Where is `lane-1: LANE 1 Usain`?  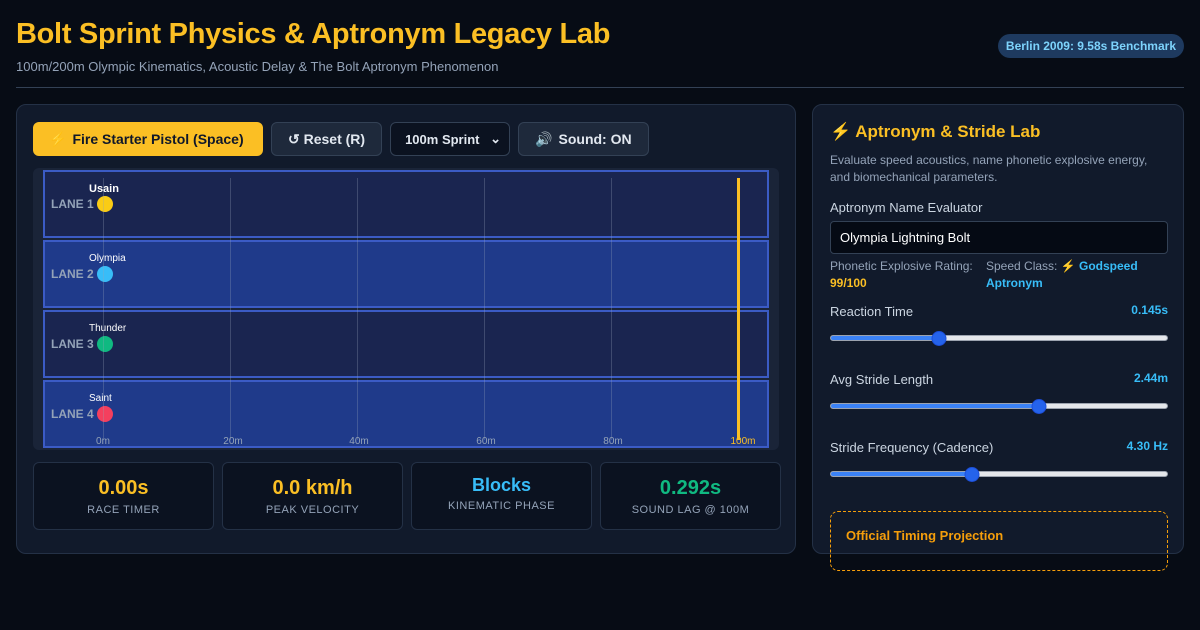 lane-1: LANE 1 Usain is located at coordinates (406, 204).